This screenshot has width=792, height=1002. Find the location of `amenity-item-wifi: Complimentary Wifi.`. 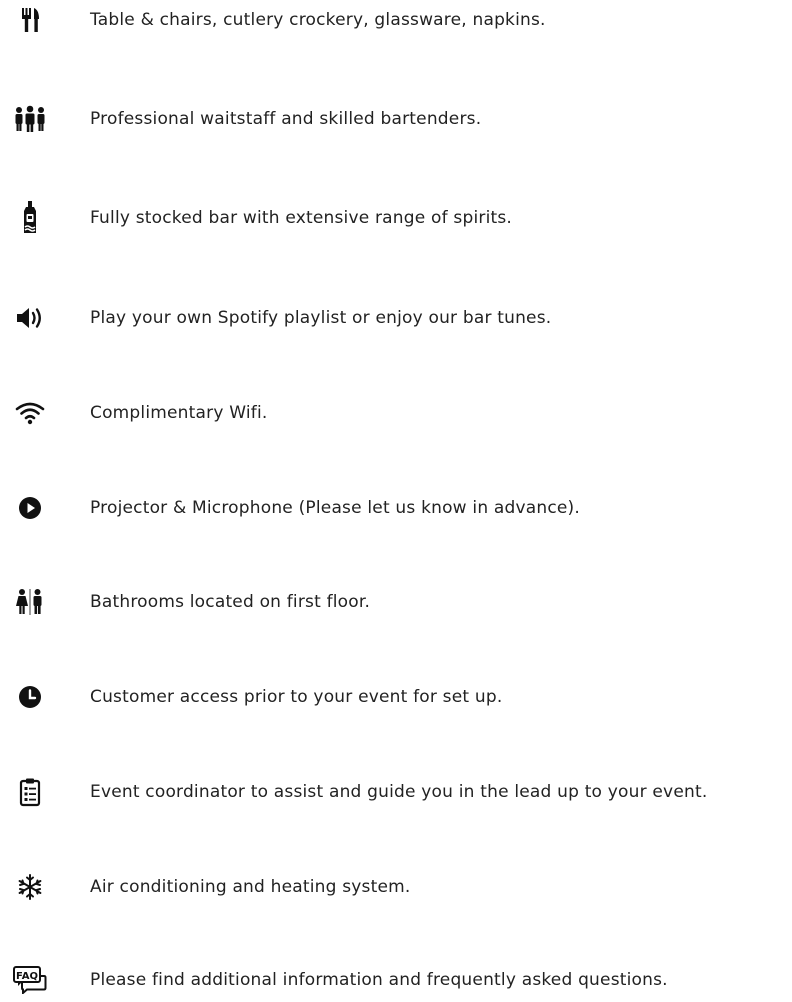

amenity-item-wifi: Complimentary Wifi. is located at coordinates (396, 413).